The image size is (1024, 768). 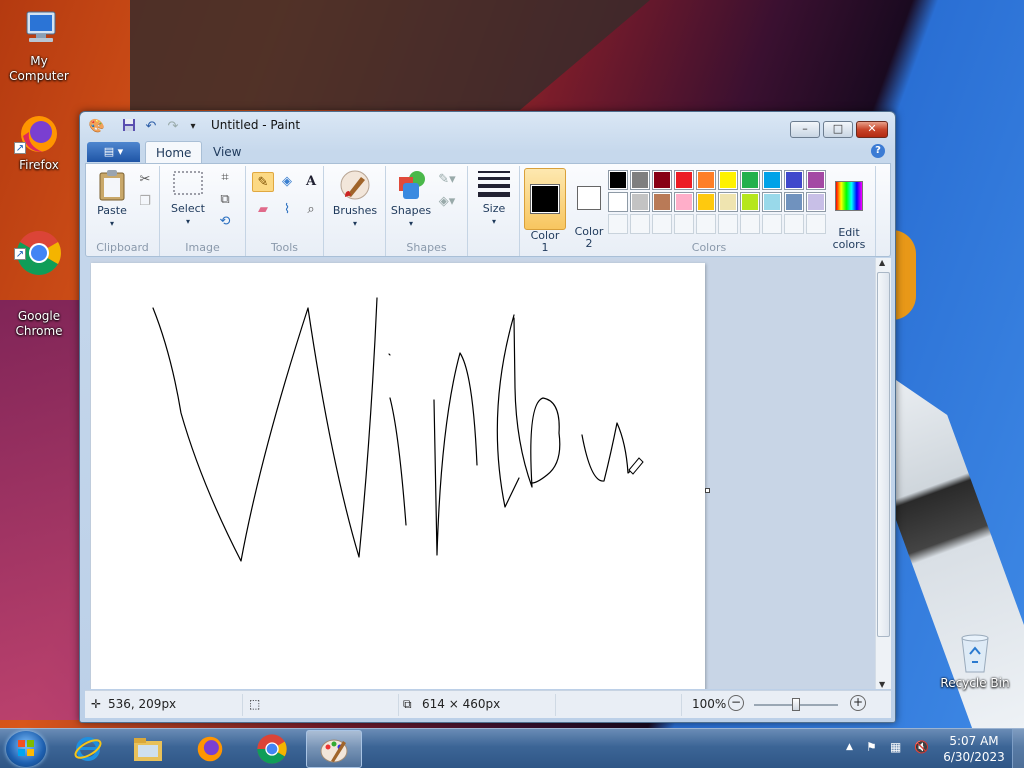 What do you see at coordinates (707, 490) in the screenshot?
I see `resize-handle` at bounding box center [707, 490].